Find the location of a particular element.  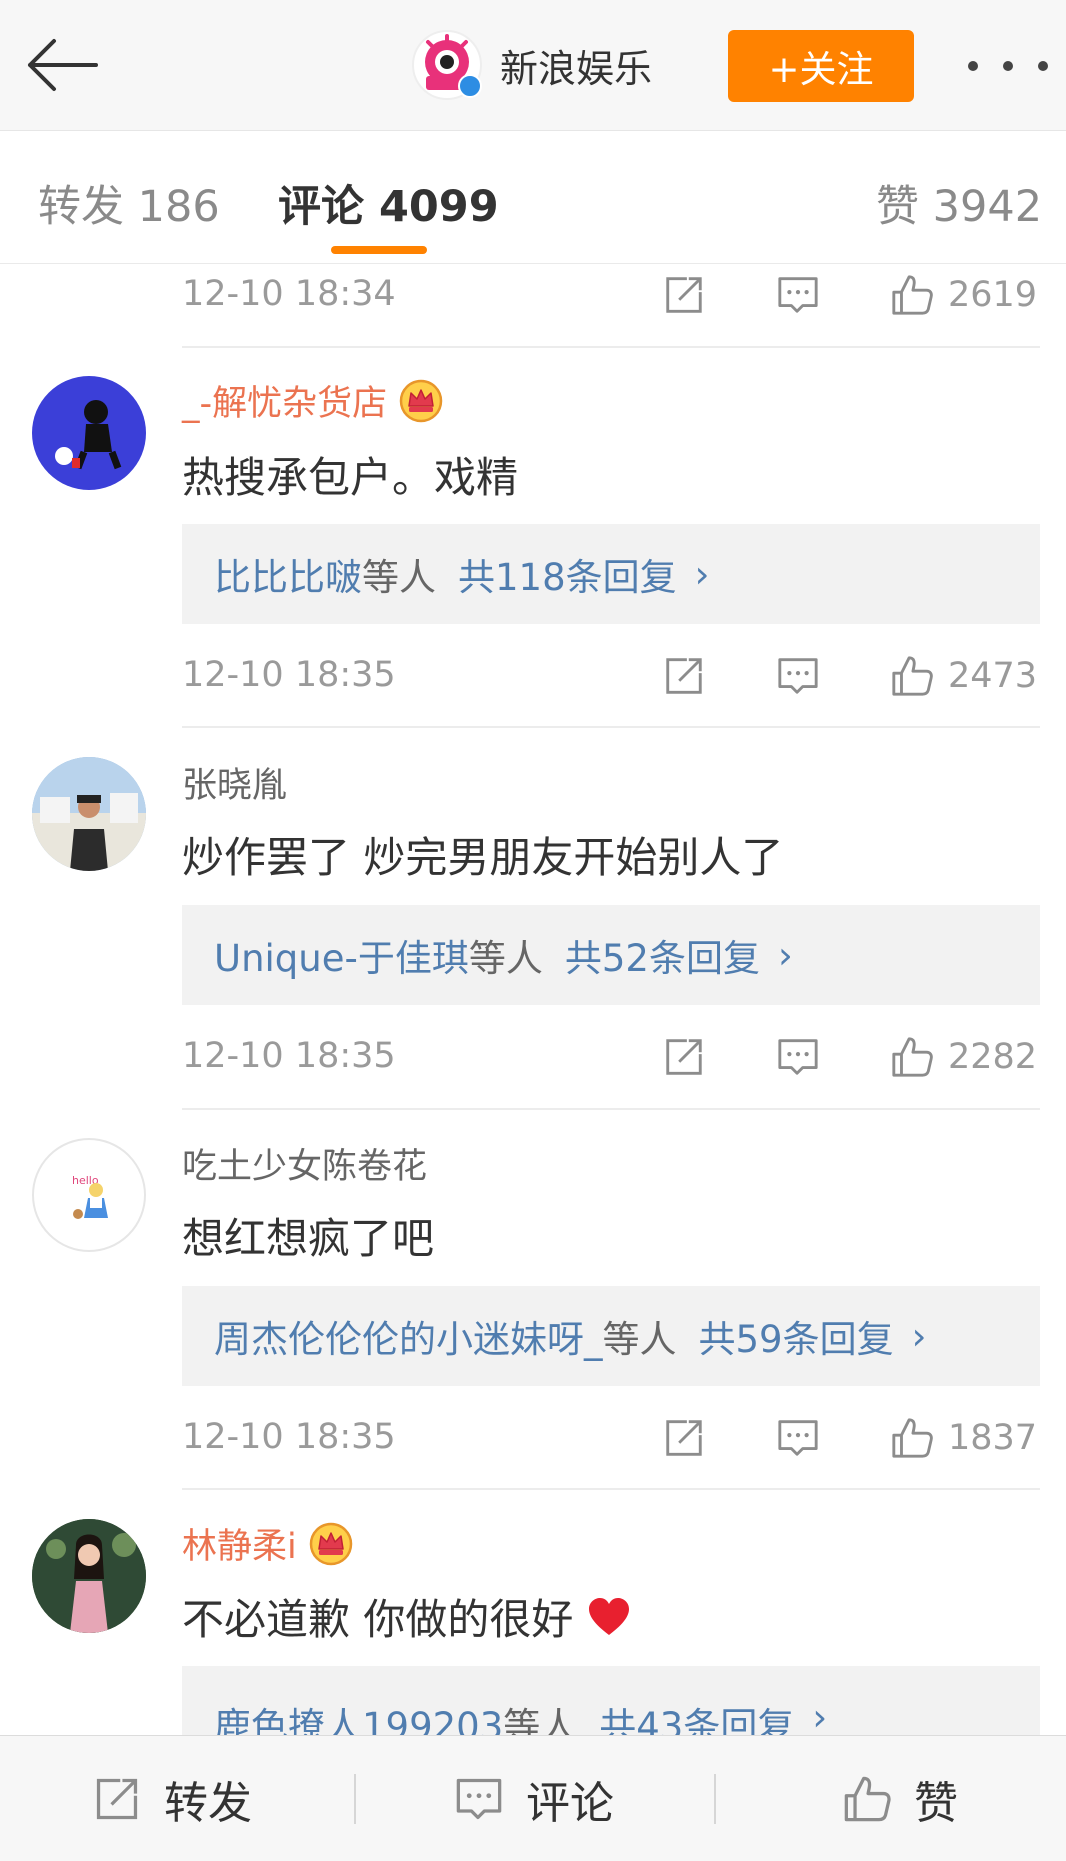

like-button: 赞 is located at coordinates (900, 1798).